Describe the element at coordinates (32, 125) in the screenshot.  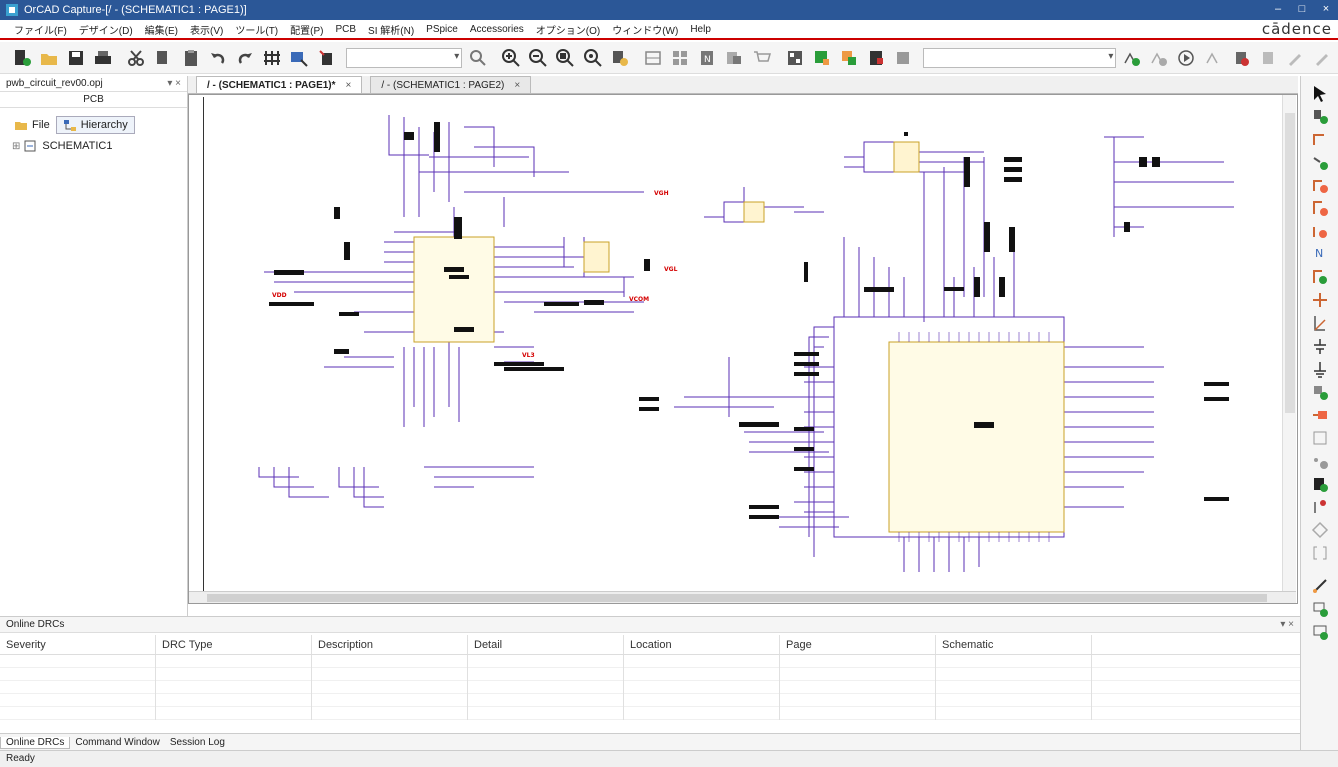
I see `tab-file: File` at that location.